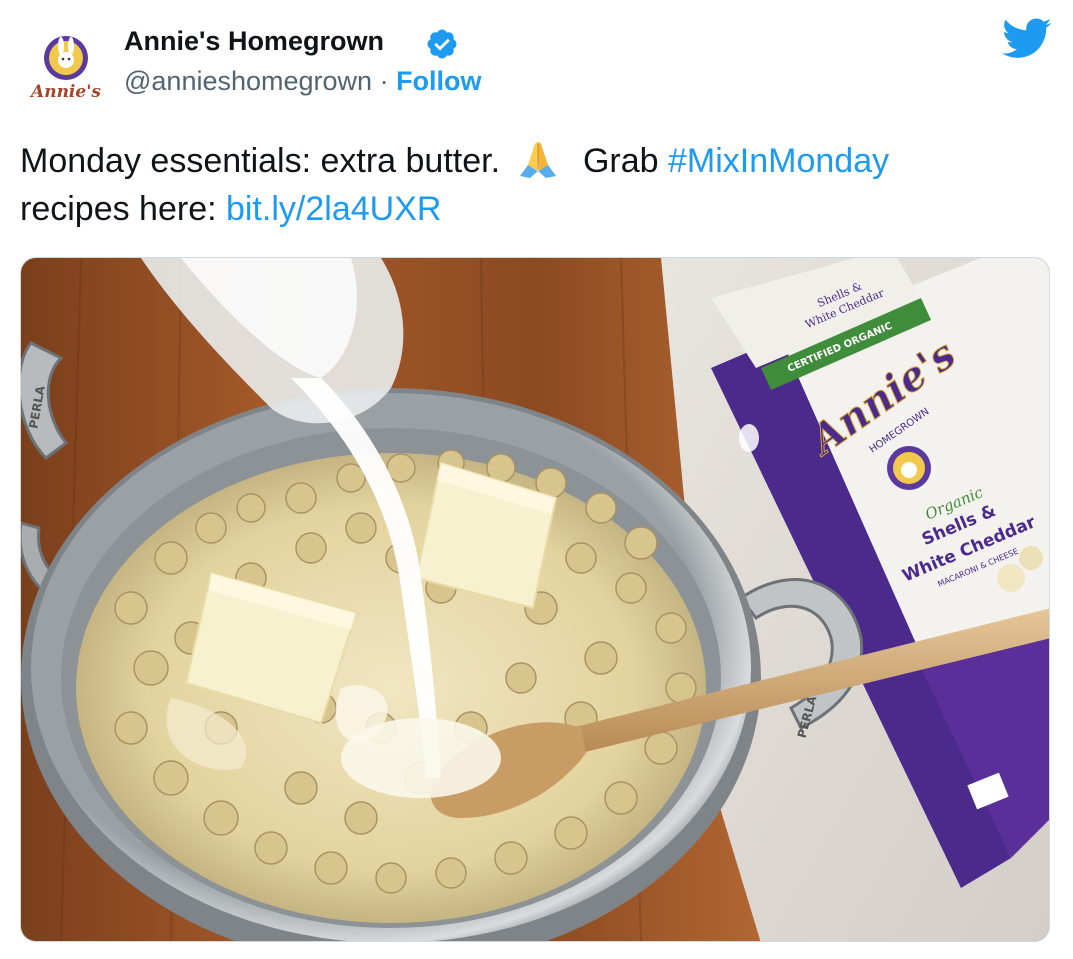 This screenshot has width=1073, height=959. I want to click on handle-row: @annieshomegrown · Follow, so click(303, 81).